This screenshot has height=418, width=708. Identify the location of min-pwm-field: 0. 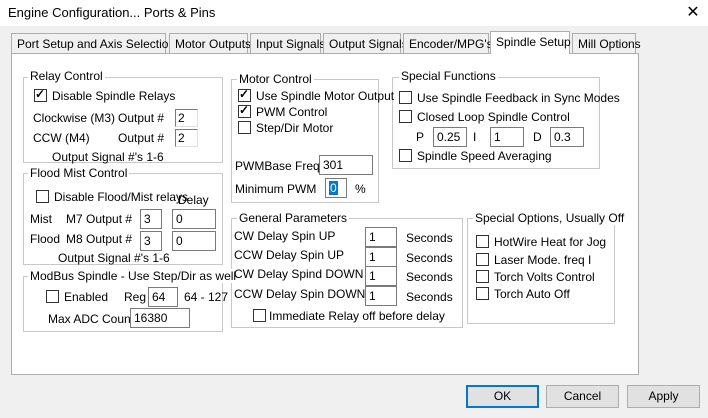
(336, 188).